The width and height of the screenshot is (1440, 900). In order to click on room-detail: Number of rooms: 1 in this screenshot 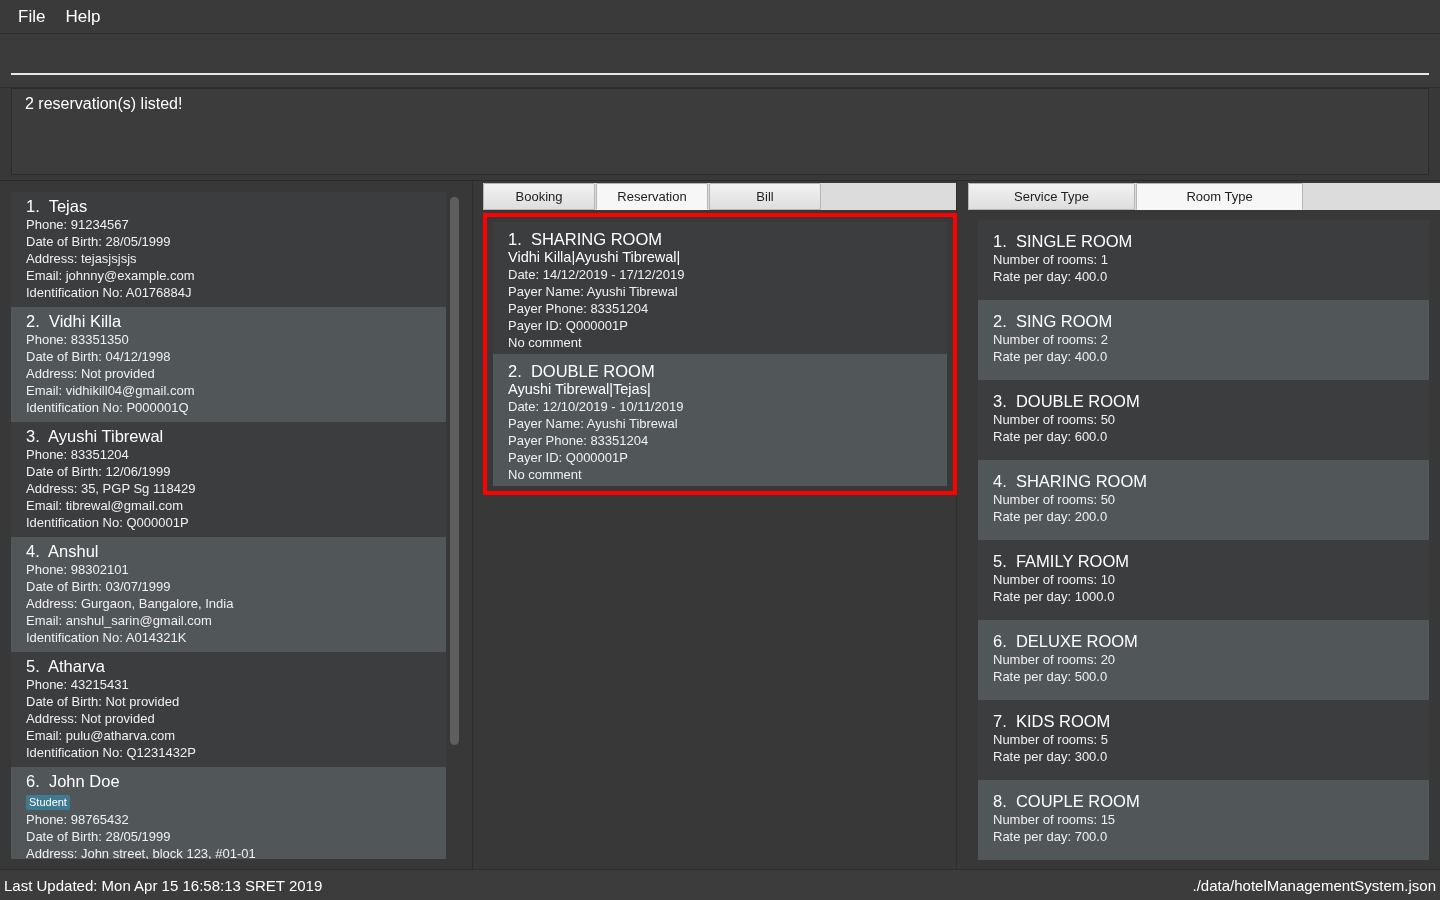, I will do `click(1051, 259)`.